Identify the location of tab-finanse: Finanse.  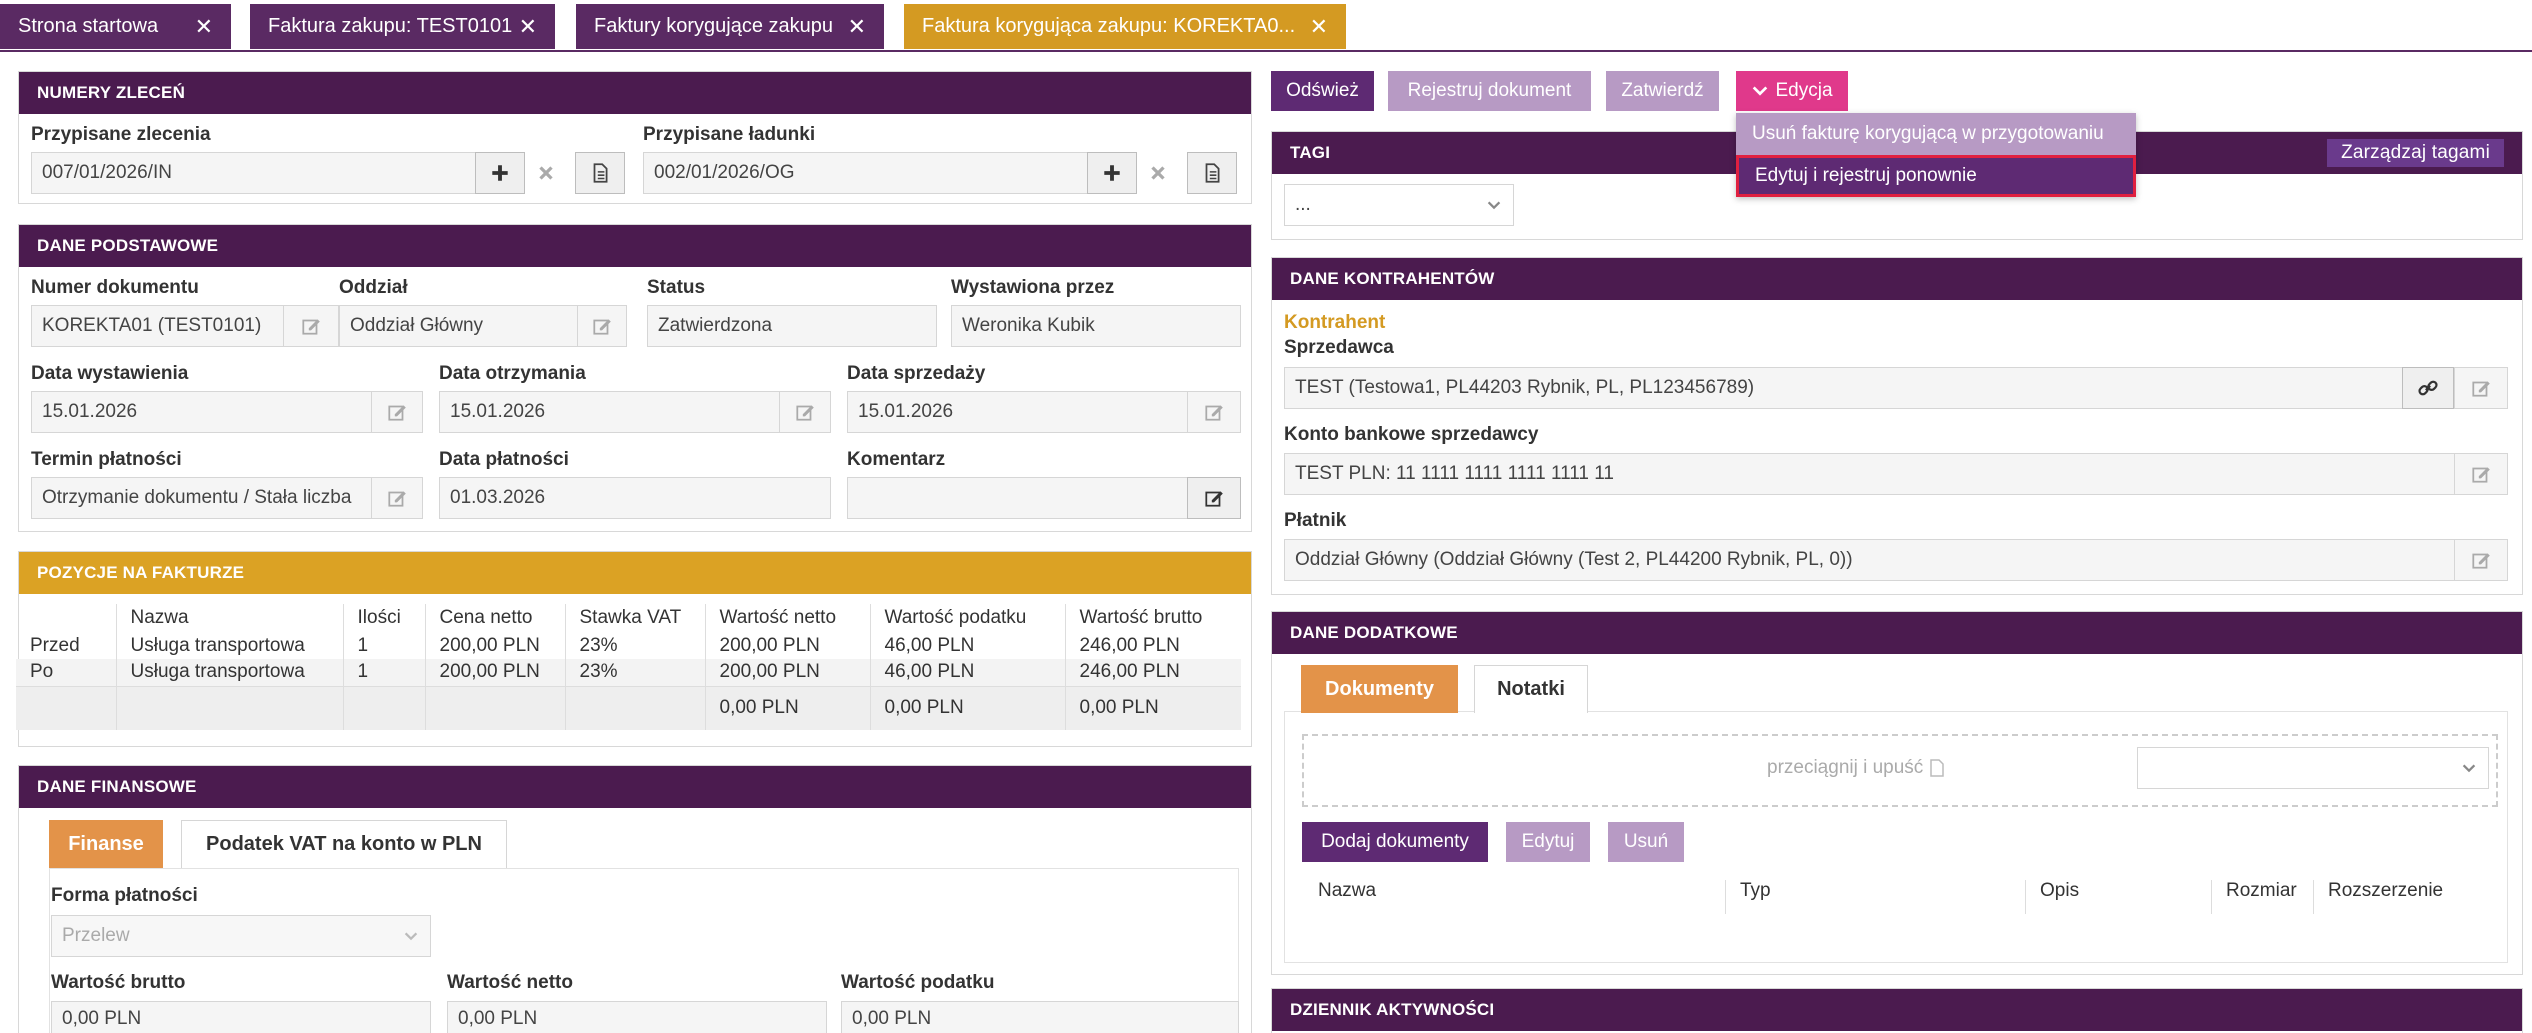
(106, 844).